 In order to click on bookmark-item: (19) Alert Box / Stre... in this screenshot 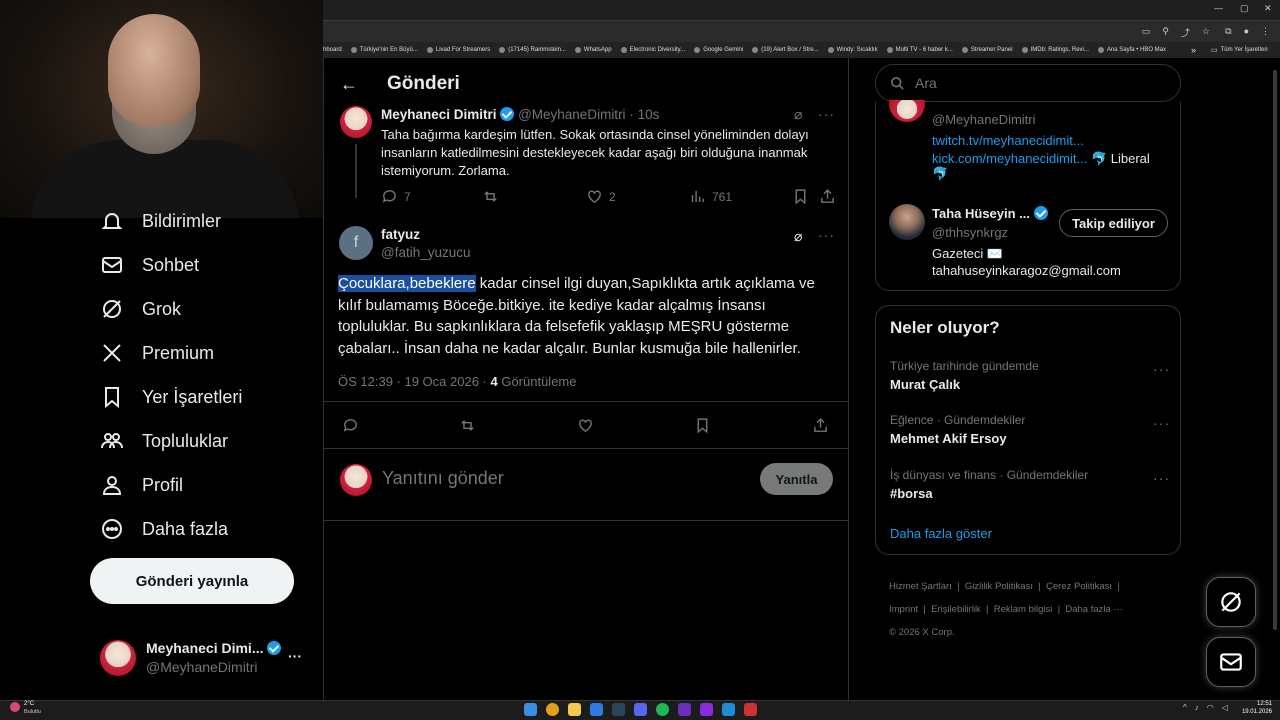, I will do `click(785, 50)`.